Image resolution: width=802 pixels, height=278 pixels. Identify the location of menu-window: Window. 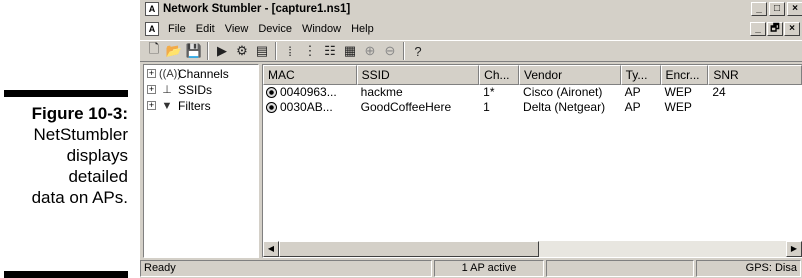
(321, 29).